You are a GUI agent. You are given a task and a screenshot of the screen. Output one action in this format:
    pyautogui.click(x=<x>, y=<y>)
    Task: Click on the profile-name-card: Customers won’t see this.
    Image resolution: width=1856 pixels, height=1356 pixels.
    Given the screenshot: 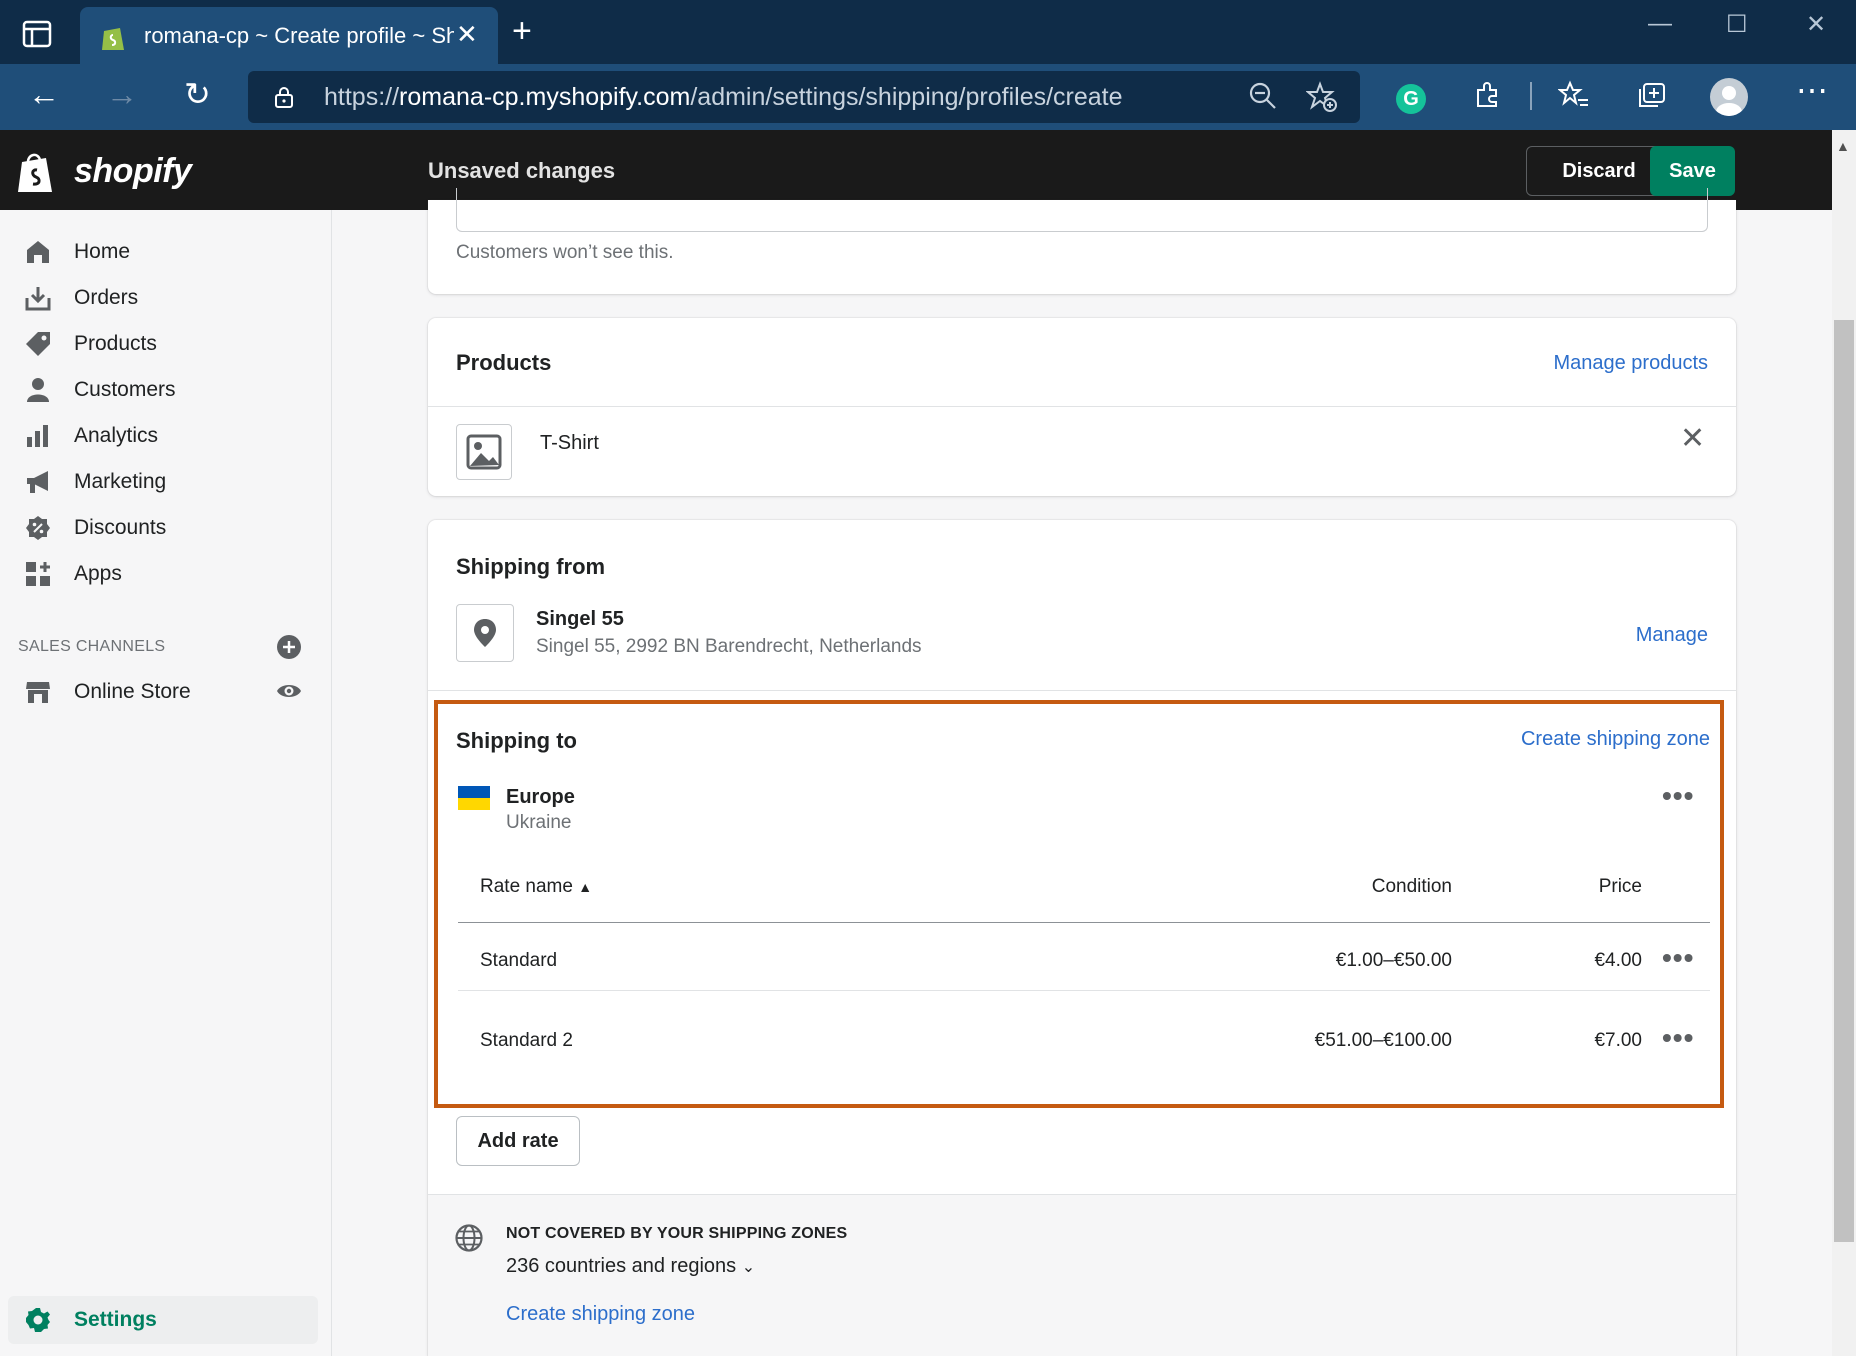 What is the action you would take?
    pyautogui.click(x=1082, y=241)
    